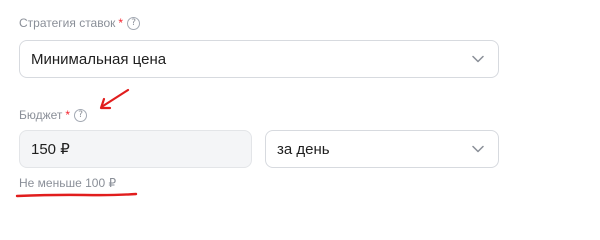 The height and width of the screenshot is (240, 600). I want to click on budget-minimum-hint: Не меньше 100 ₽, so click(68, 183).